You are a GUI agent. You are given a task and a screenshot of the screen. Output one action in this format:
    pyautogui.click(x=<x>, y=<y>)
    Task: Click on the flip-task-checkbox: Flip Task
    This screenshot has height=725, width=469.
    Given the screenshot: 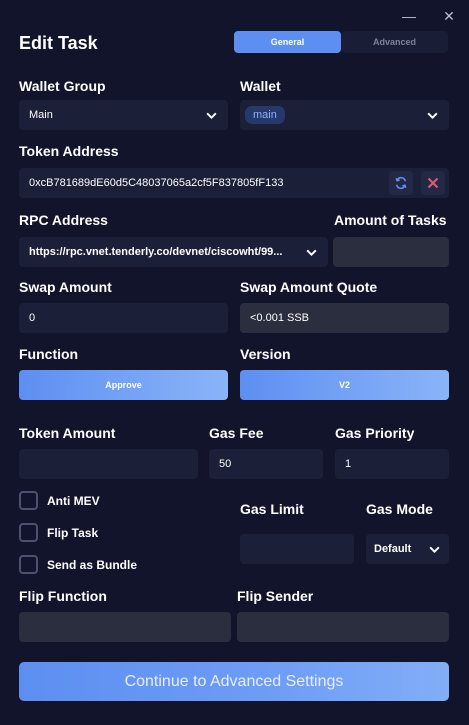 What is the action you would take?
    pyautogui.click(x=58, y=532)
    